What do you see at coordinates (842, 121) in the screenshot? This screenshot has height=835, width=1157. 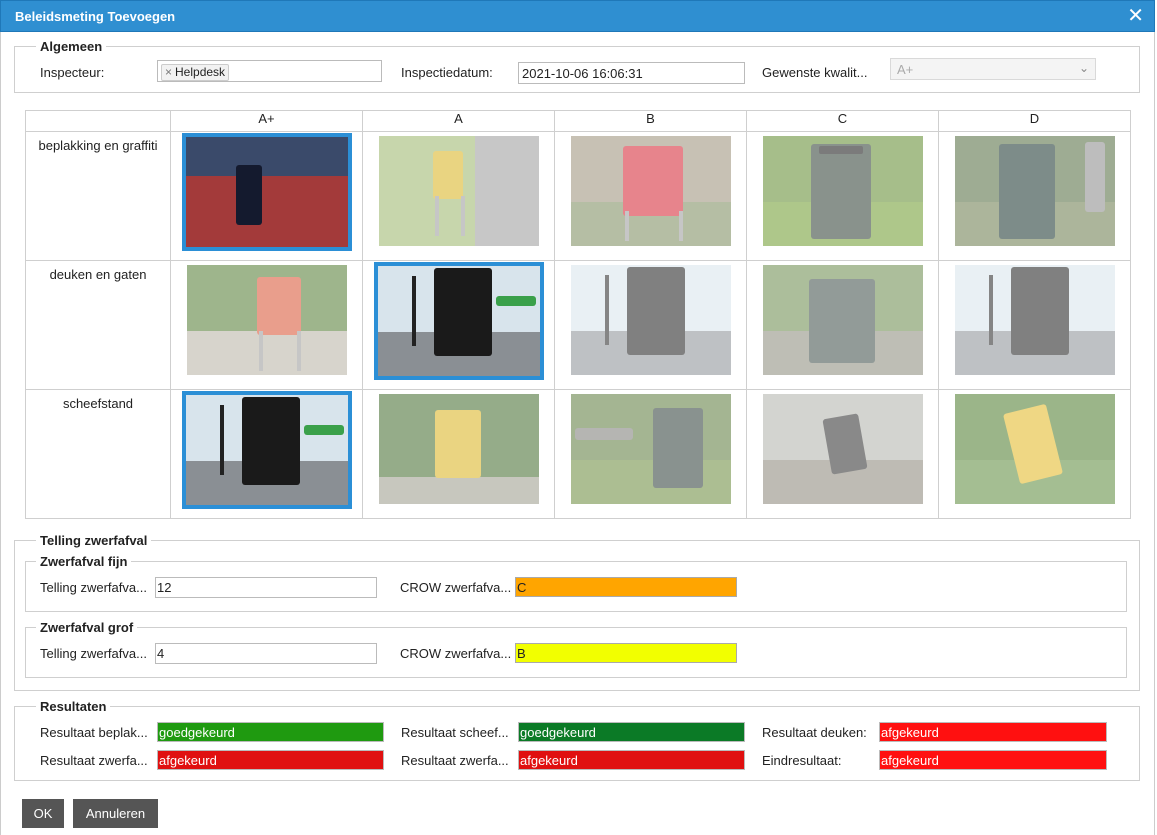 I see `grid-col-header: C` at bounding box center [842, 121].